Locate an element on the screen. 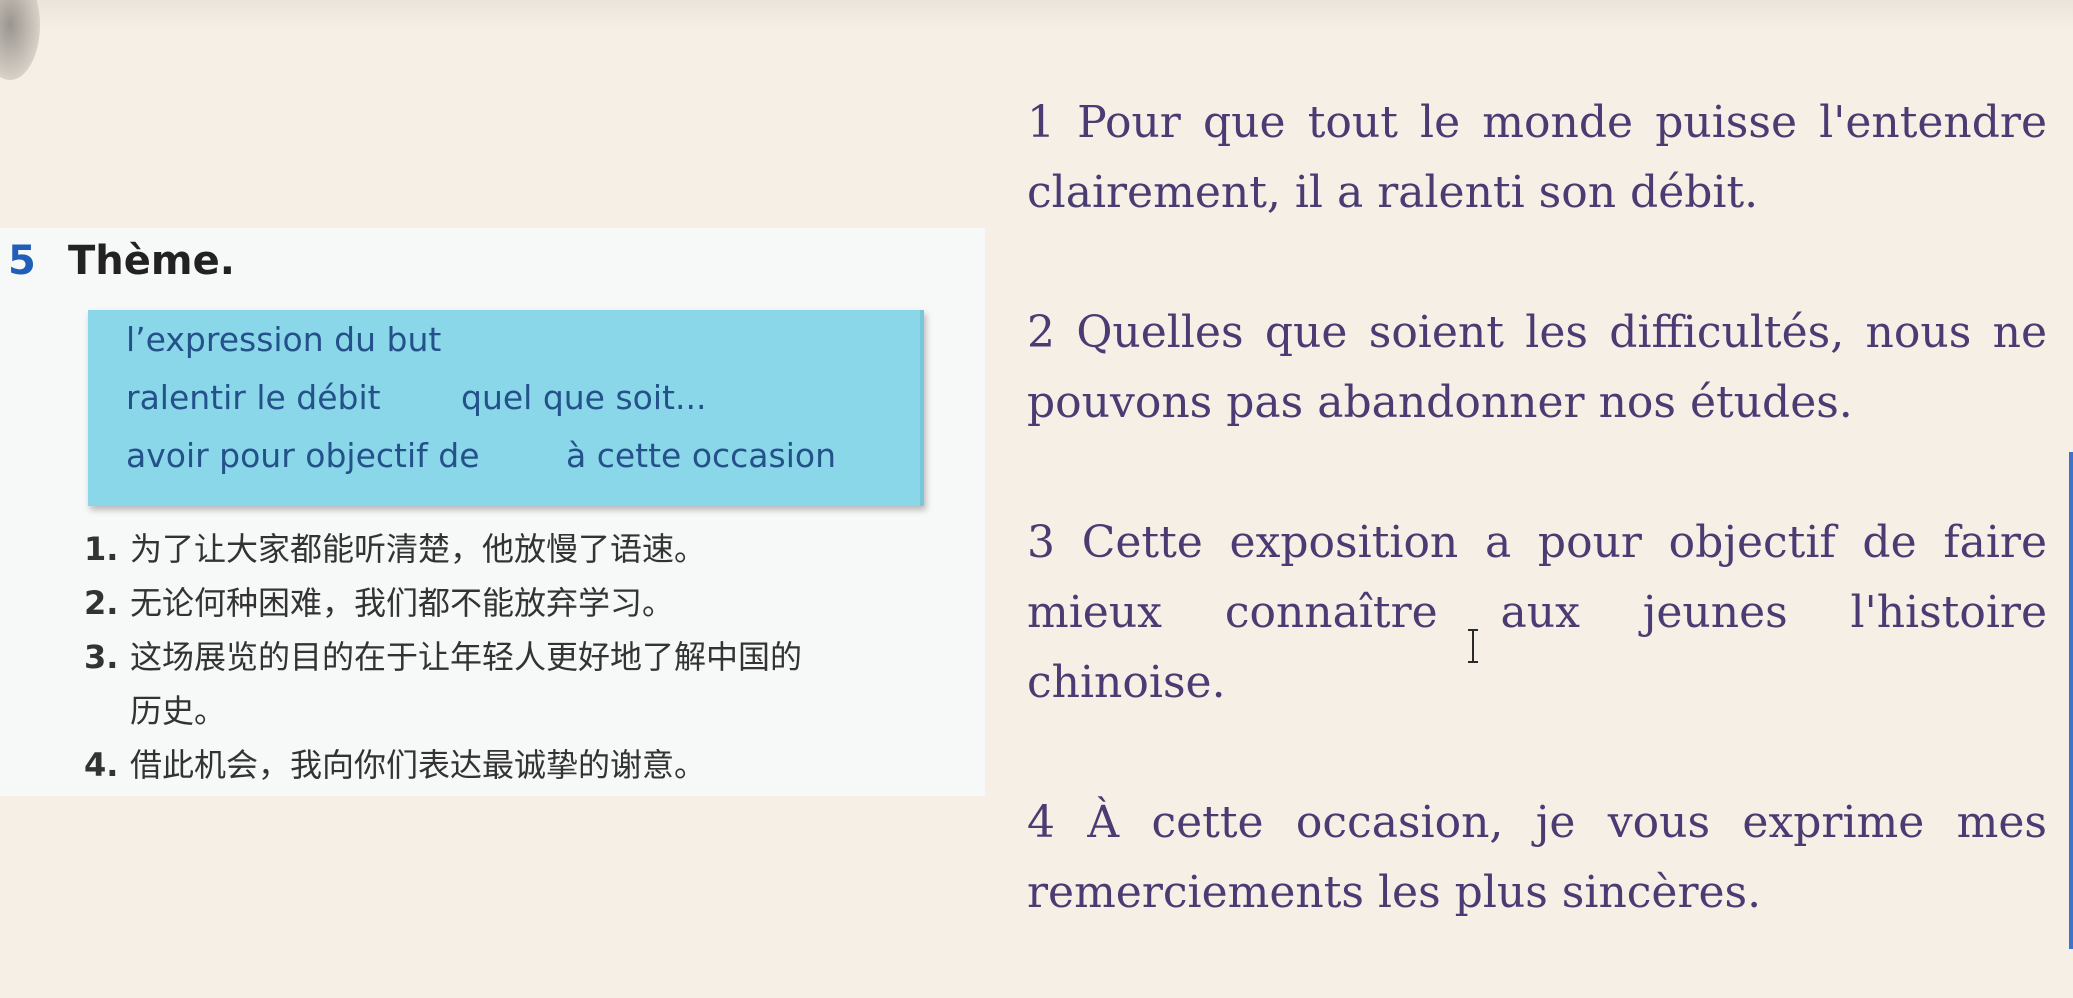 The width and height of the screenshot is (2073, 998). theme-item: avoir pour objectif de is located at coordinates (303, 455).